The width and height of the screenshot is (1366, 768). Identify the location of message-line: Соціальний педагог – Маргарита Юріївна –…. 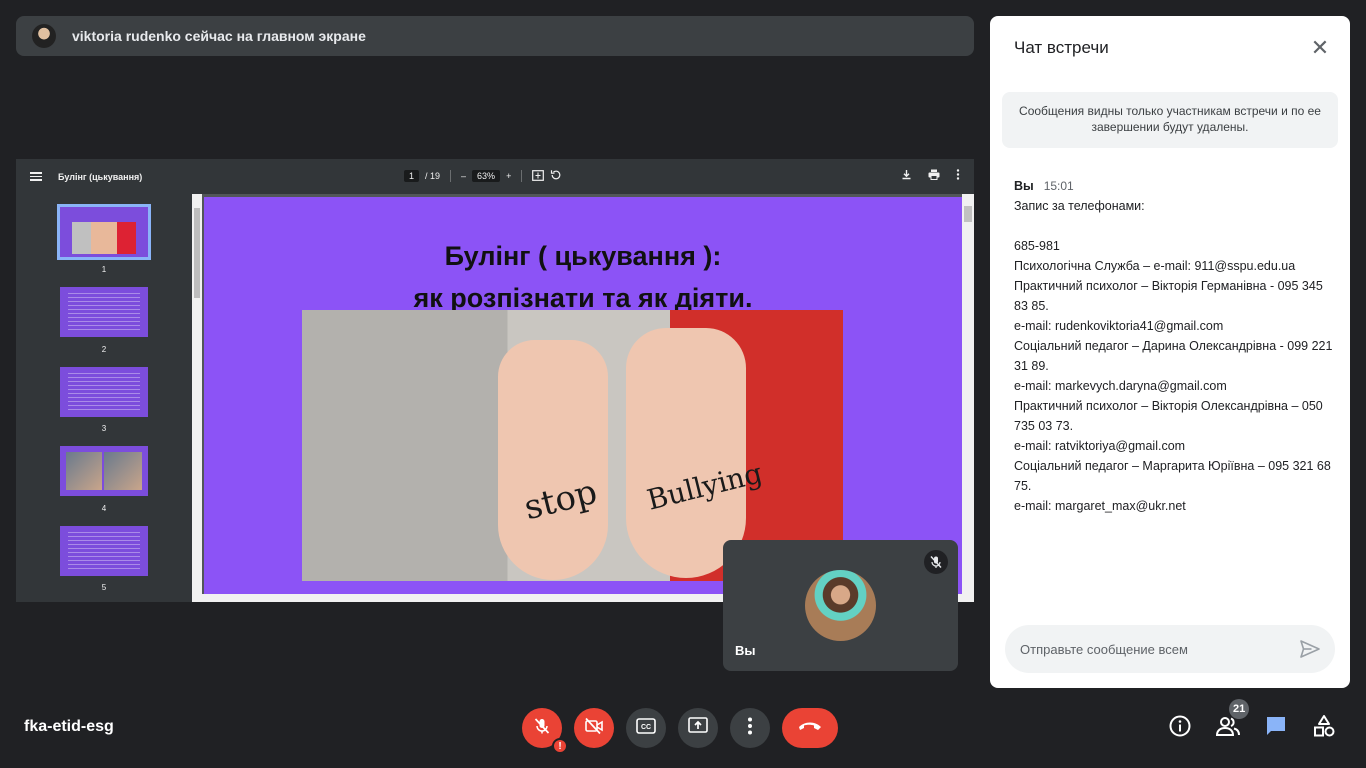
(1172, 476).